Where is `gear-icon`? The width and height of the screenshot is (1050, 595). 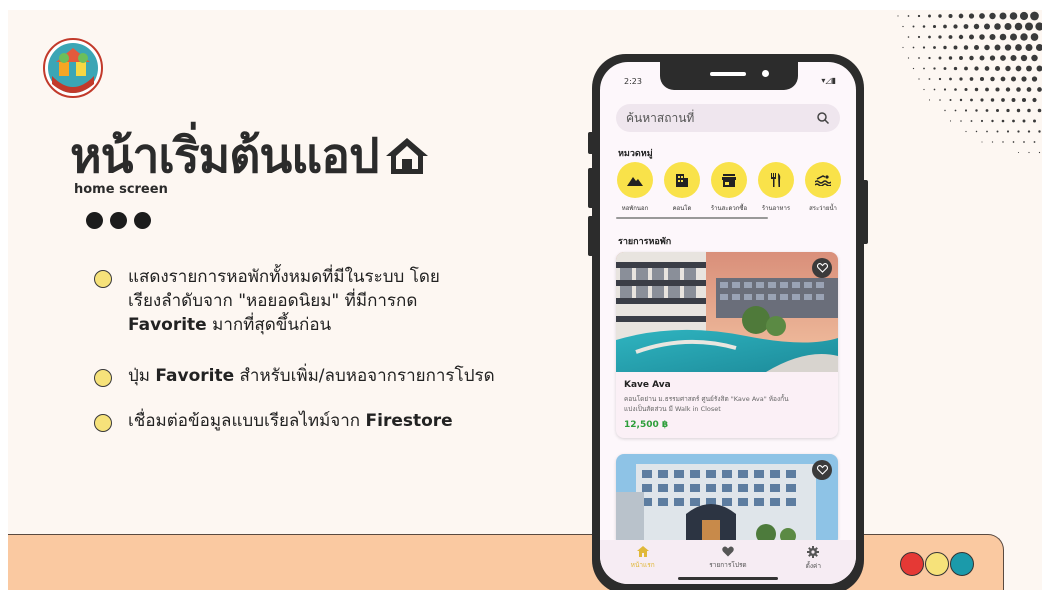
gear-icon is located at coordinates (813, 552).